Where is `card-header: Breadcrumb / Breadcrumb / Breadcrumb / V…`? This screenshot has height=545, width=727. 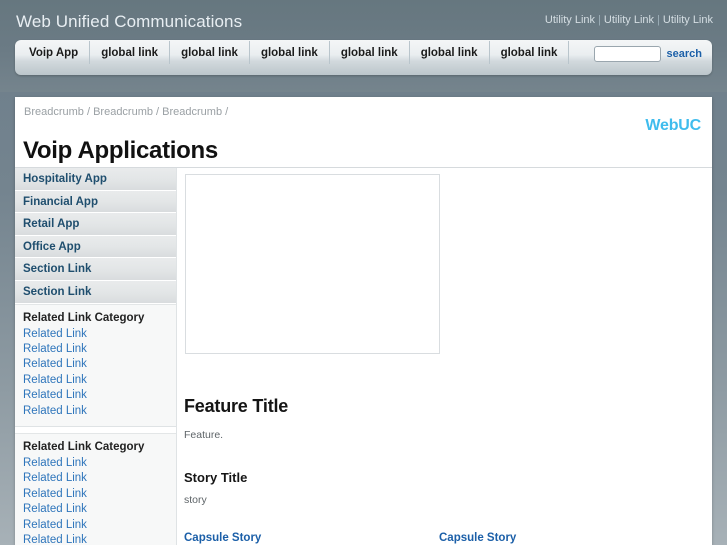 card-header: Breadcrumb / Breadcrumb / Breadcrumb / V… is located at coordinates (363, 132).